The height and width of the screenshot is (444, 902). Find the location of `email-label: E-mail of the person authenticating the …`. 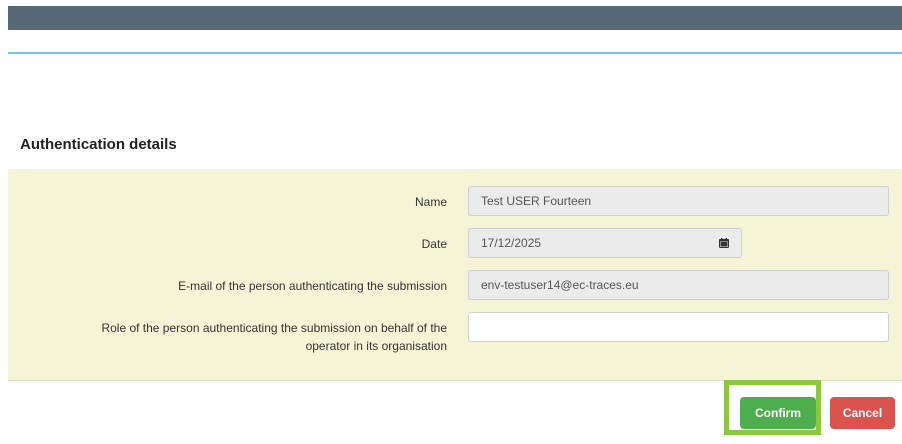

email-label: E-mail of the person authenticating the … is located at coordinates (312, 286).